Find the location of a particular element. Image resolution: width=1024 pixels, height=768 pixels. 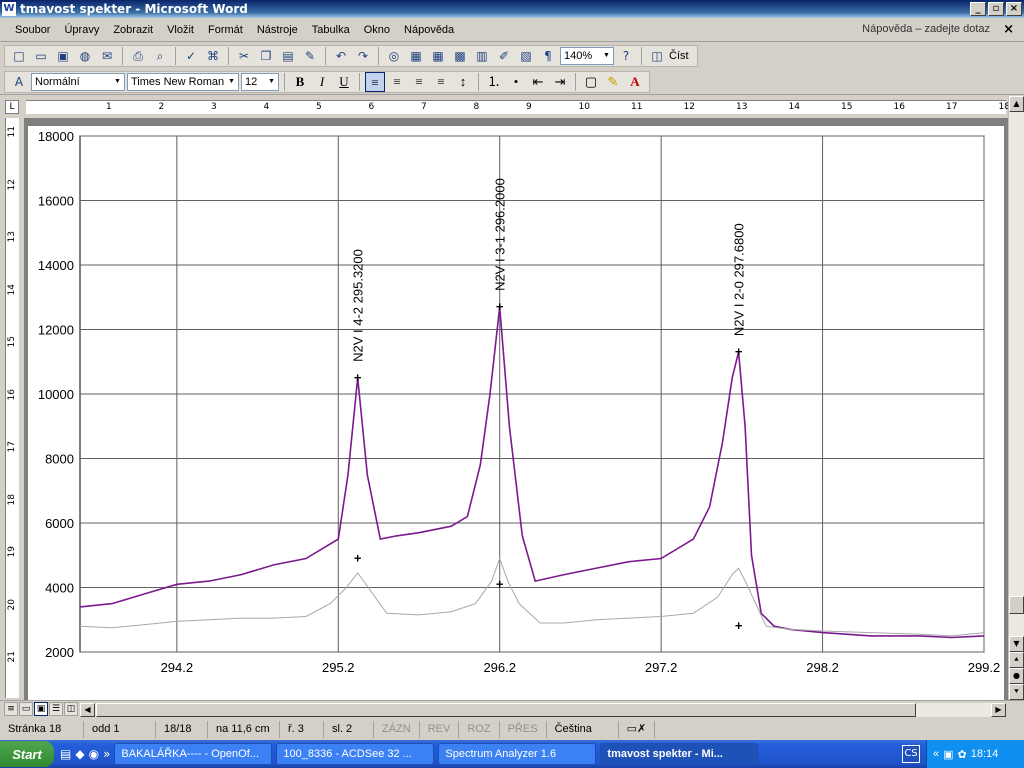

quick-launch-icon-2: ◉ is located at coordinates (94, 754).